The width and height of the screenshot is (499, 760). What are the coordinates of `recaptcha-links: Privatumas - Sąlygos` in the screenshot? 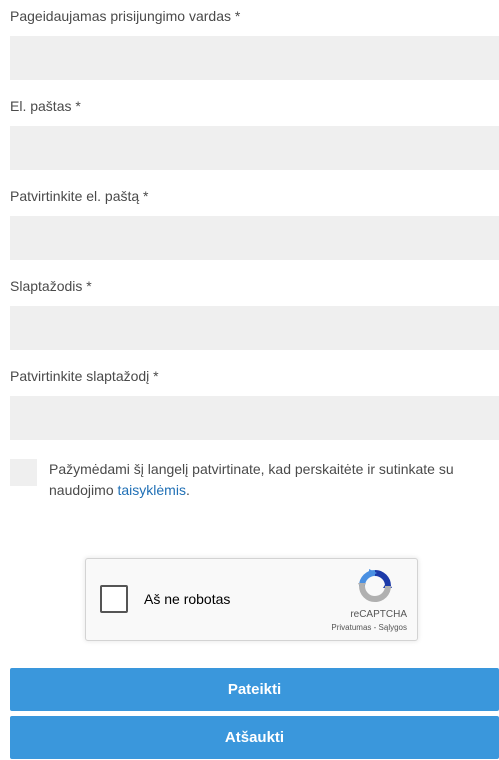 It's located at (369, 627).